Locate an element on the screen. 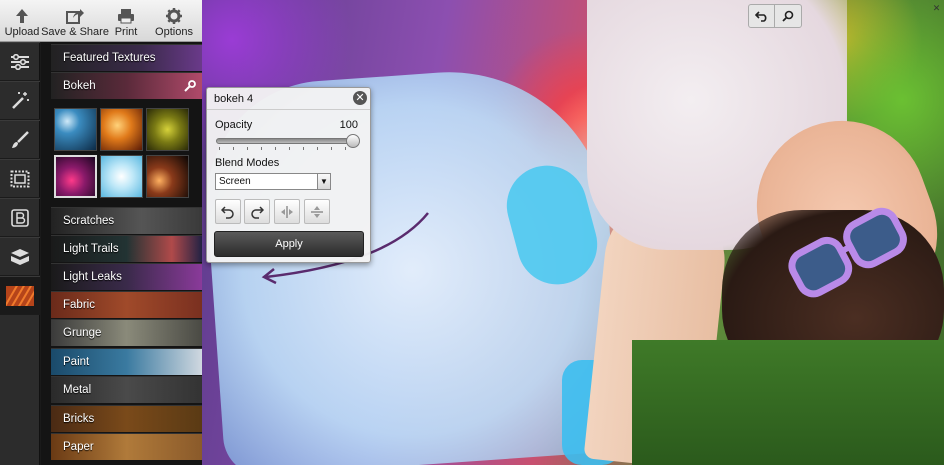 Image resolution: width=944 pixels, height=465 pixels. canvas-controls is located at coordinates (775, 16).